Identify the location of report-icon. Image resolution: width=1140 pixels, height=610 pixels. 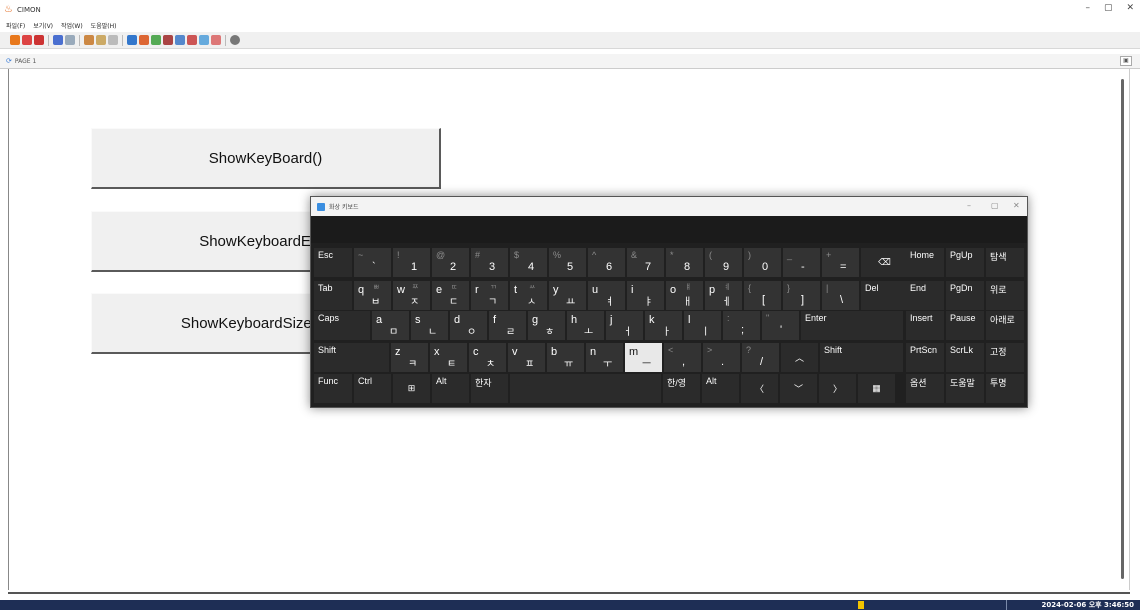
(216, 40).